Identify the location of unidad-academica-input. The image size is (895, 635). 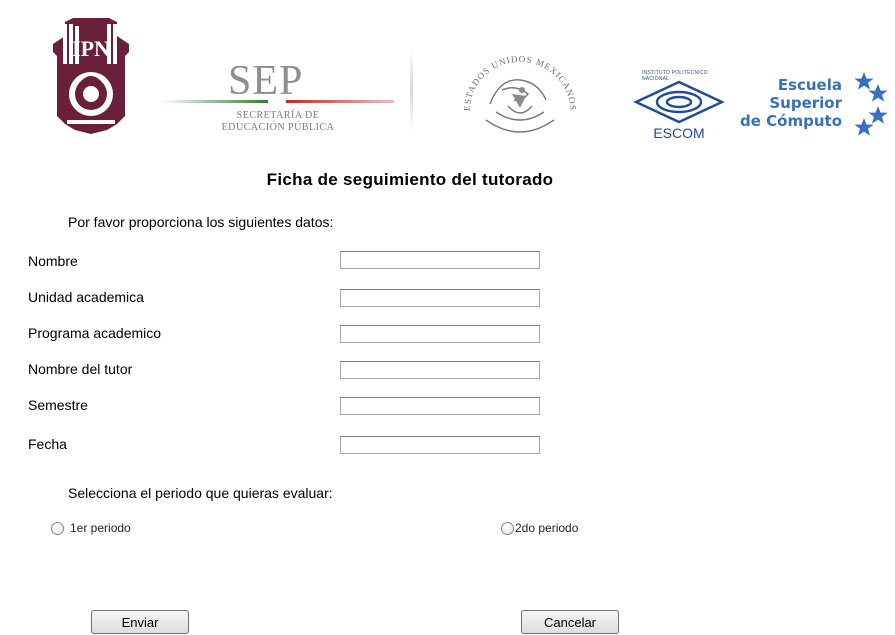
(440, 298).